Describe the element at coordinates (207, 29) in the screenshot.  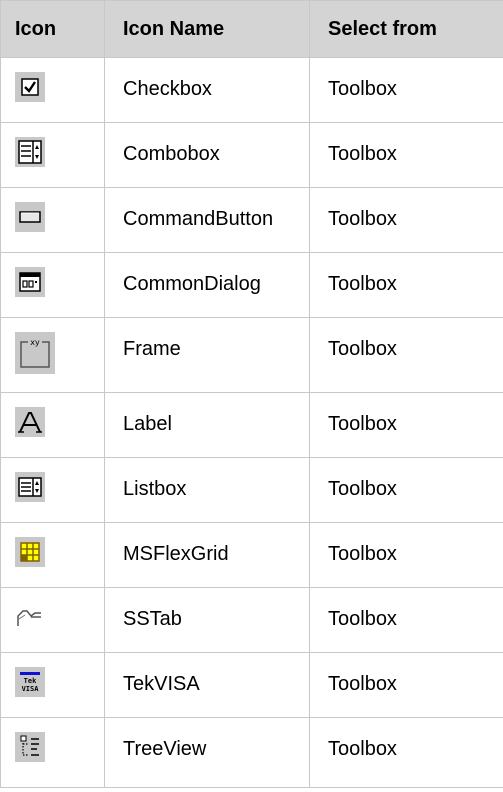
I see `header-icon-name: Icon Name` at that location.